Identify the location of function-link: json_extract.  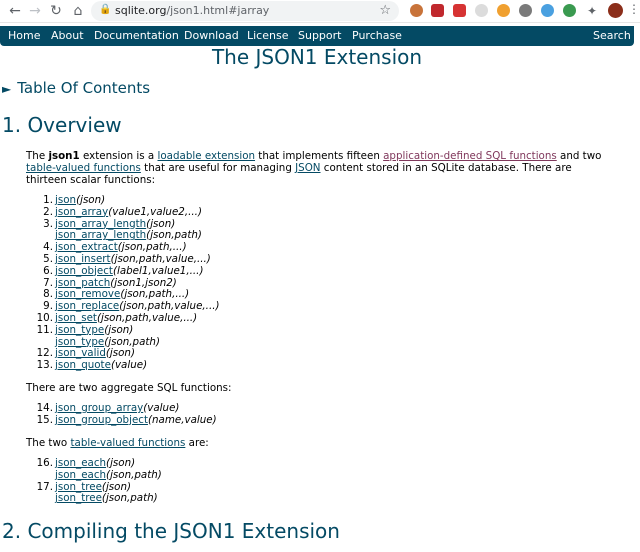
(86, 247).